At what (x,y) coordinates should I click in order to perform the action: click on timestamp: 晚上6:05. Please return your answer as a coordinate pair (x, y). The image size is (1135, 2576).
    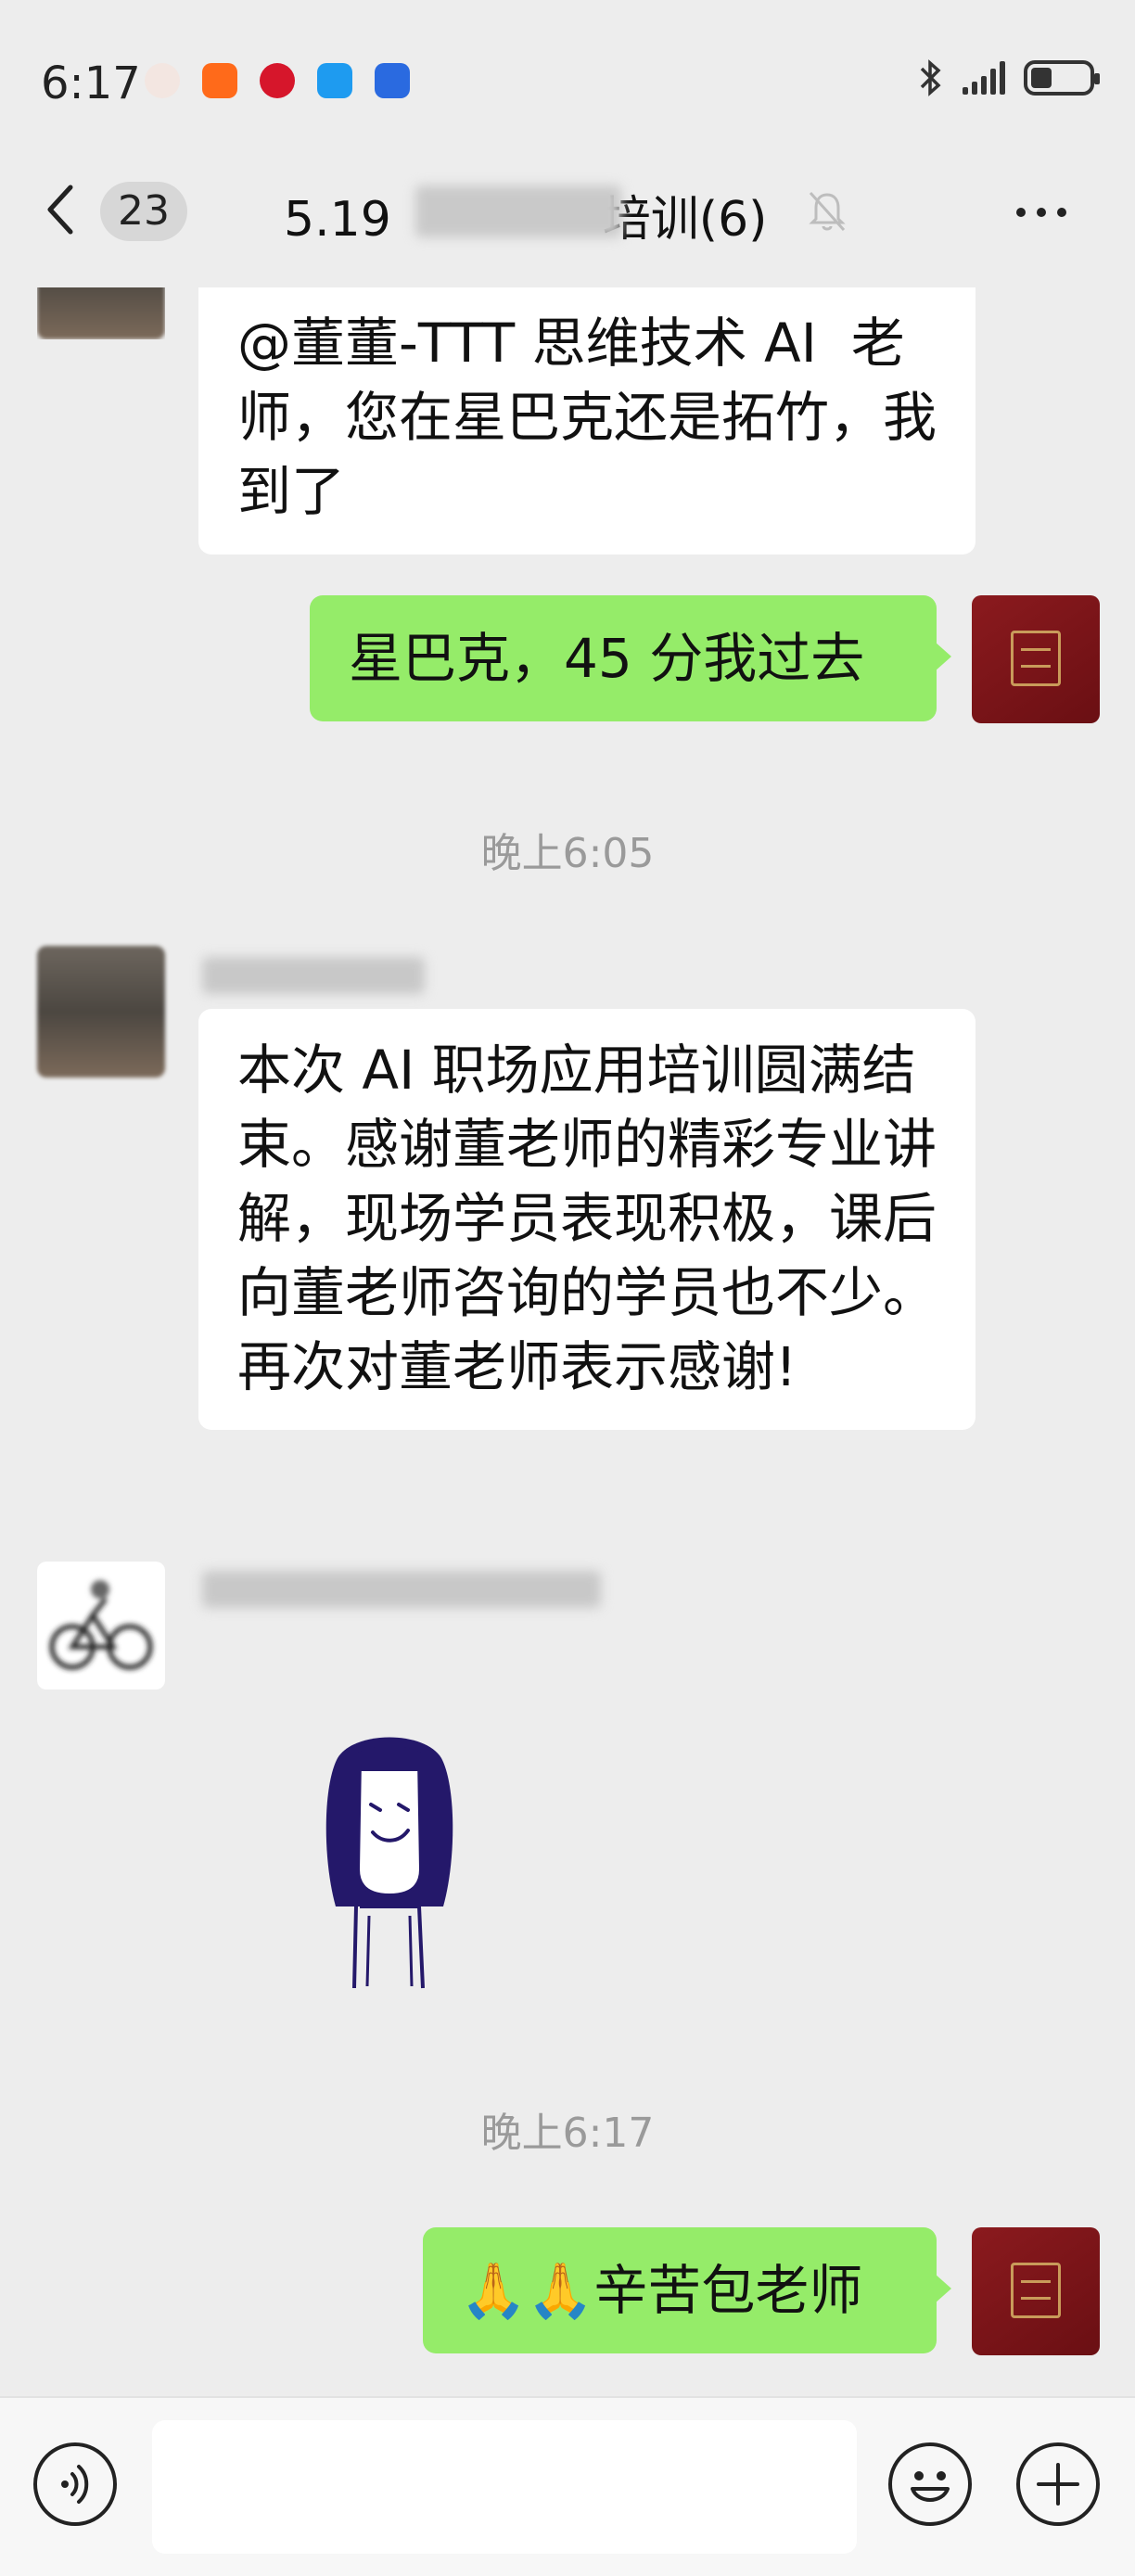
    Looking at the image, I should click on (567, 853).